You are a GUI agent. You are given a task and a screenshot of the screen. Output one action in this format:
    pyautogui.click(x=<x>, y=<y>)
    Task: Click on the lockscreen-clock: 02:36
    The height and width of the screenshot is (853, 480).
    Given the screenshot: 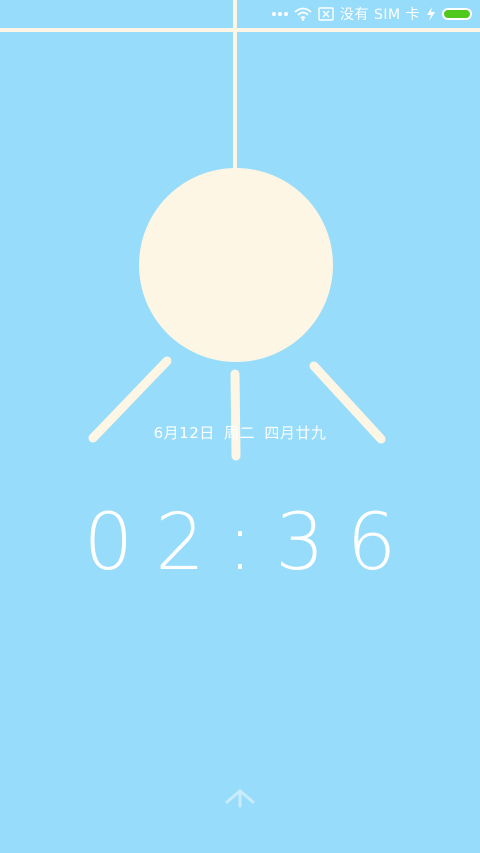 What is the action you would take?
    pyautogui.click(x=240, y=543)
    